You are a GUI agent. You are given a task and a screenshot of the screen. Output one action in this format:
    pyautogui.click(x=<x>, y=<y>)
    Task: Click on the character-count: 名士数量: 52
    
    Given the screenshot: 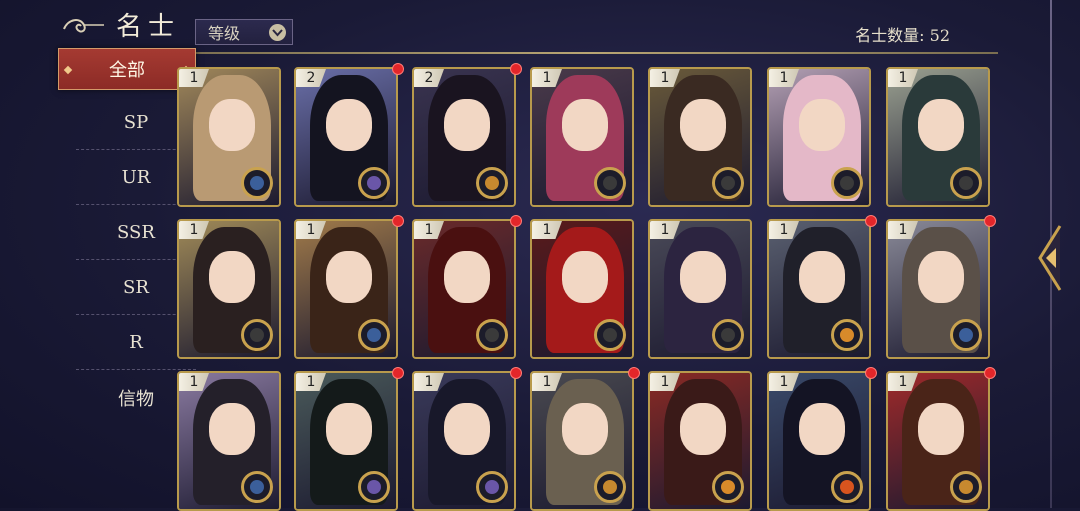 What is the action you would take?
    pyautogui.click(x=902, y=35)
    